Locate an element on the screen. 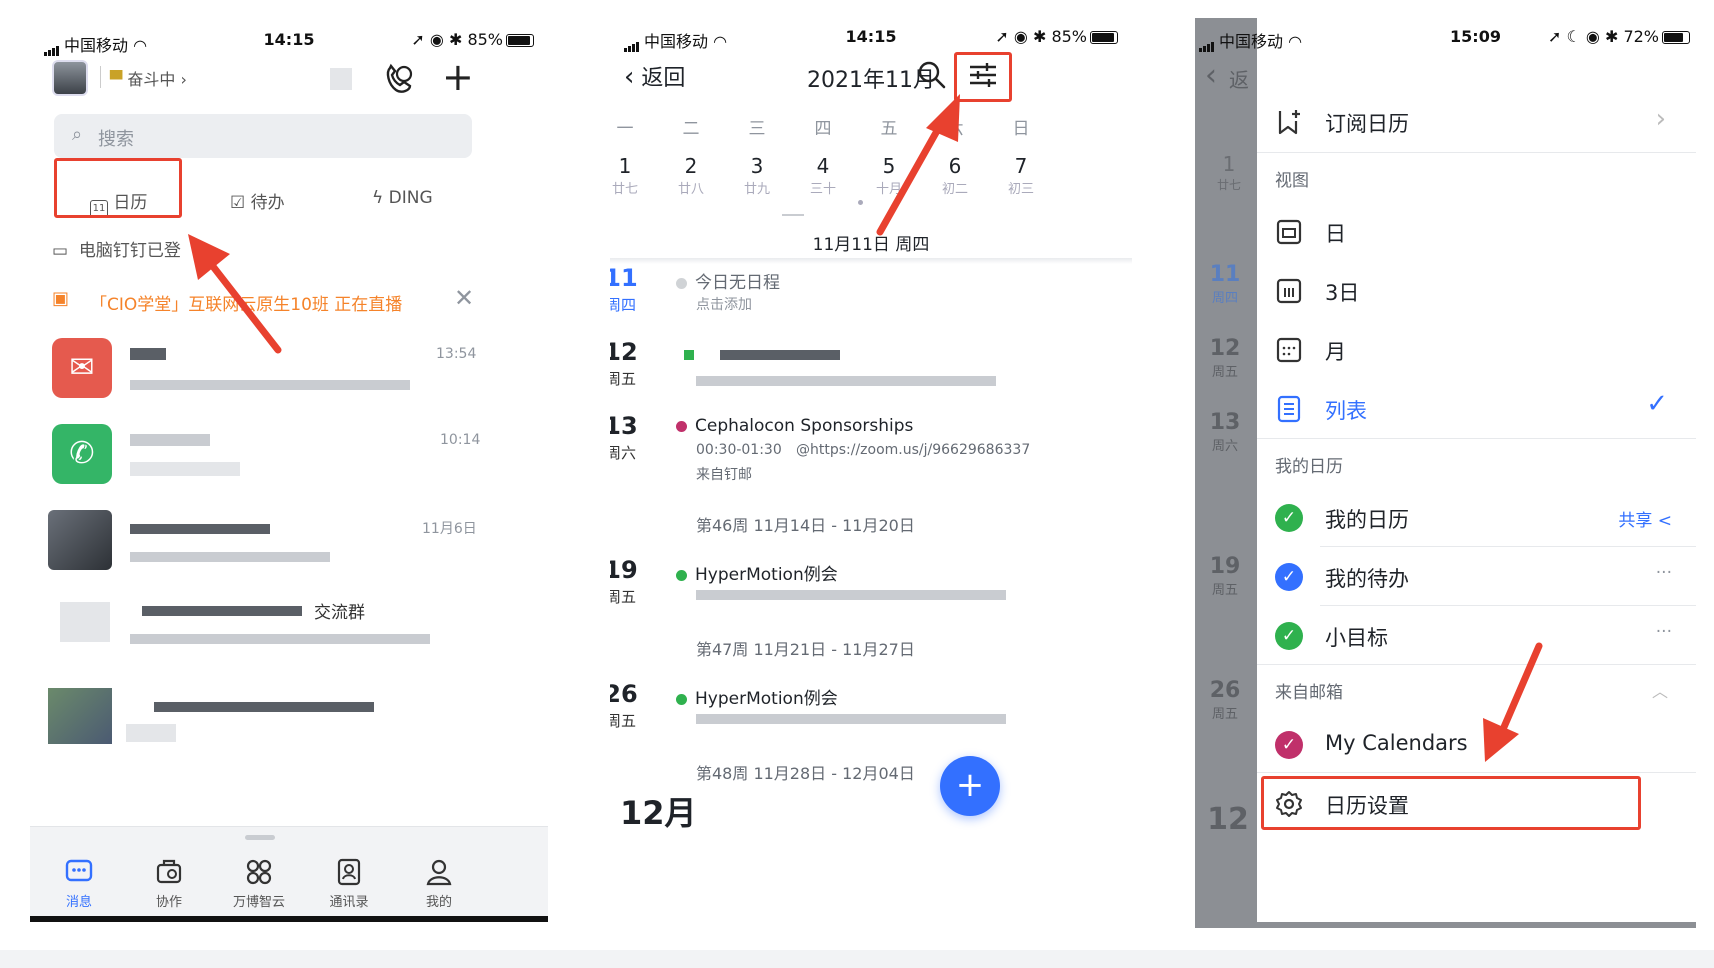 The height and width of the screenshot is (968, 1714). view-list-option: 列表 ✓ is located at coordinates (1476, 408).